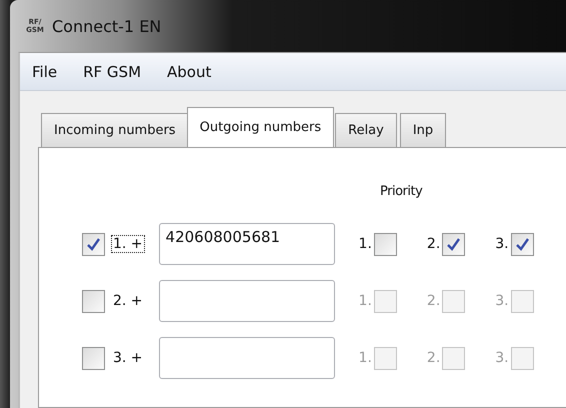 The width and height of the screenshot is (566, 408). Describe the element at coordinates (128, 244) in the screenshot. I see `number-label: 1. +` at that location.